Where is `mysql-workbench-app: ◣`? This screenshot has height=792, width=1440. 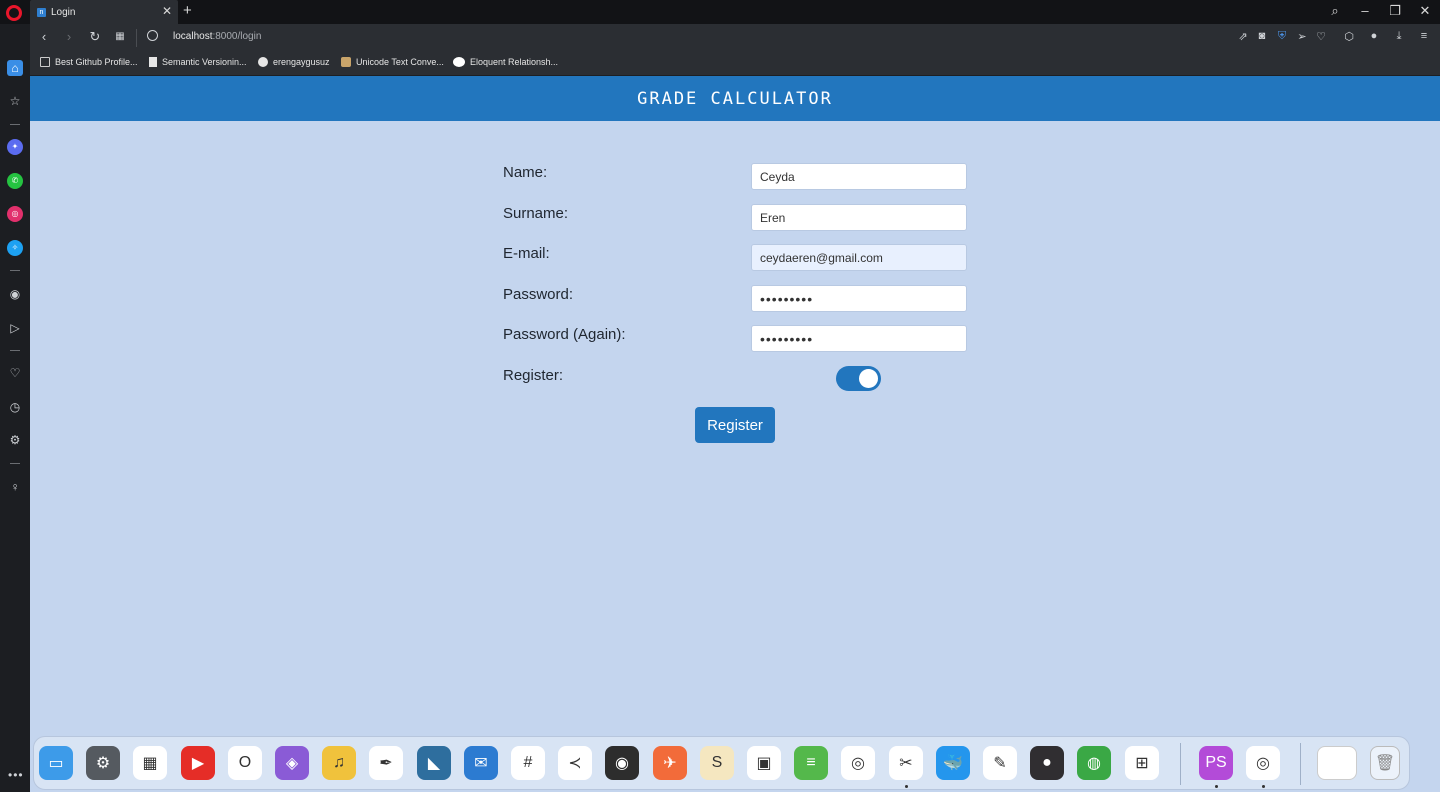
mysql-workbench-app: ◣ is located at coordinates (434, 763).